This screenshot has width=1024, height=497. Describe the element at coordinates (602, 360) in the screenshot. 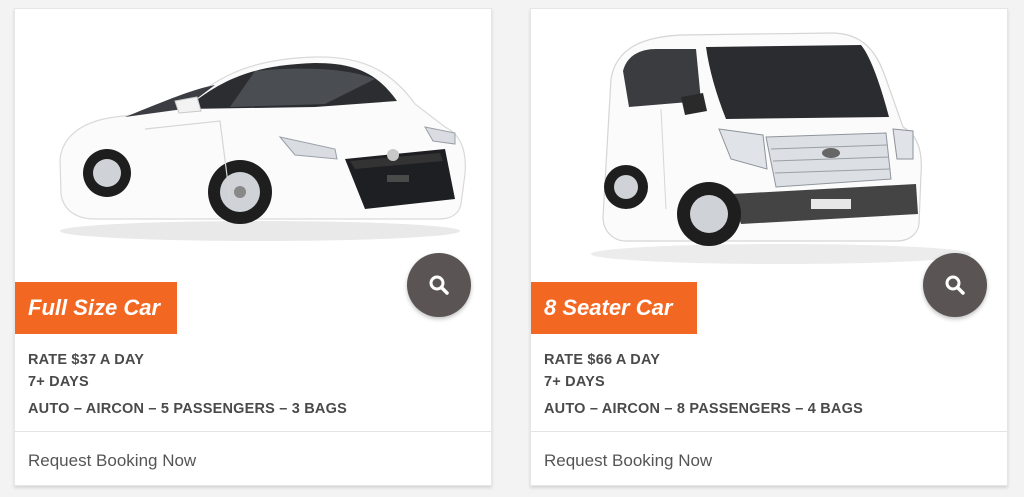

I see `rate-text: RATE $66 A DAY` at that location.